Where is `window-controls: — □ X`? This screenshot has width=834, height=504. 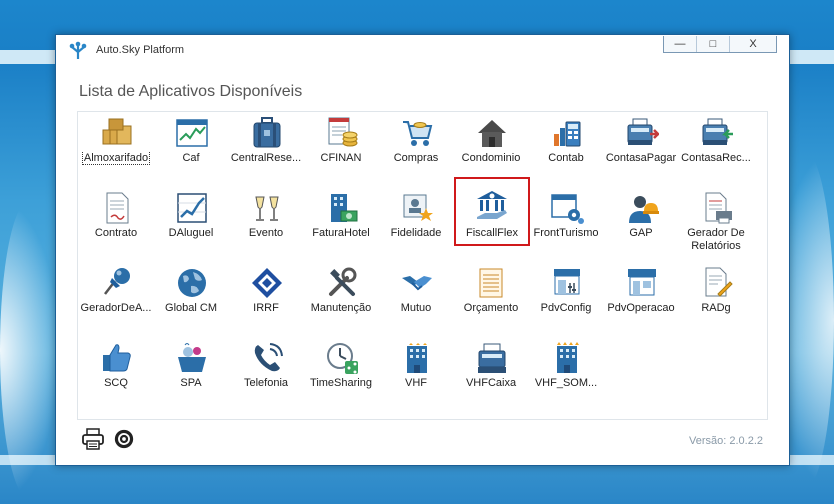
window-controls: — □ X is located at coordinates (720, 44).